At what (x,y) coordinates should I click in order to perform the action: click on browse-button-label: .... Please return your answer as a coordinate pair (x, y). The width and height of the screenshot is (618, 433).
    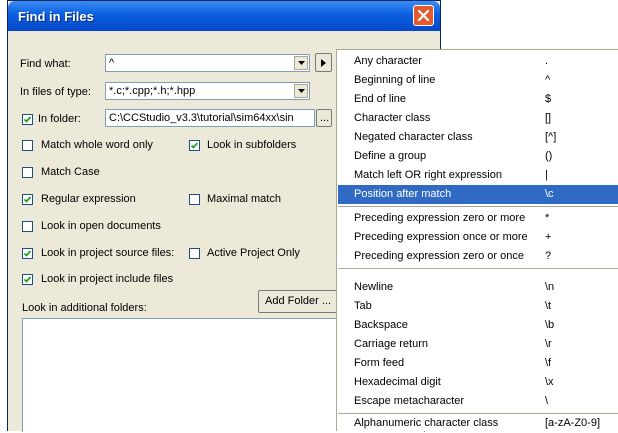
    Looking at the image, I should click on (325, 118).